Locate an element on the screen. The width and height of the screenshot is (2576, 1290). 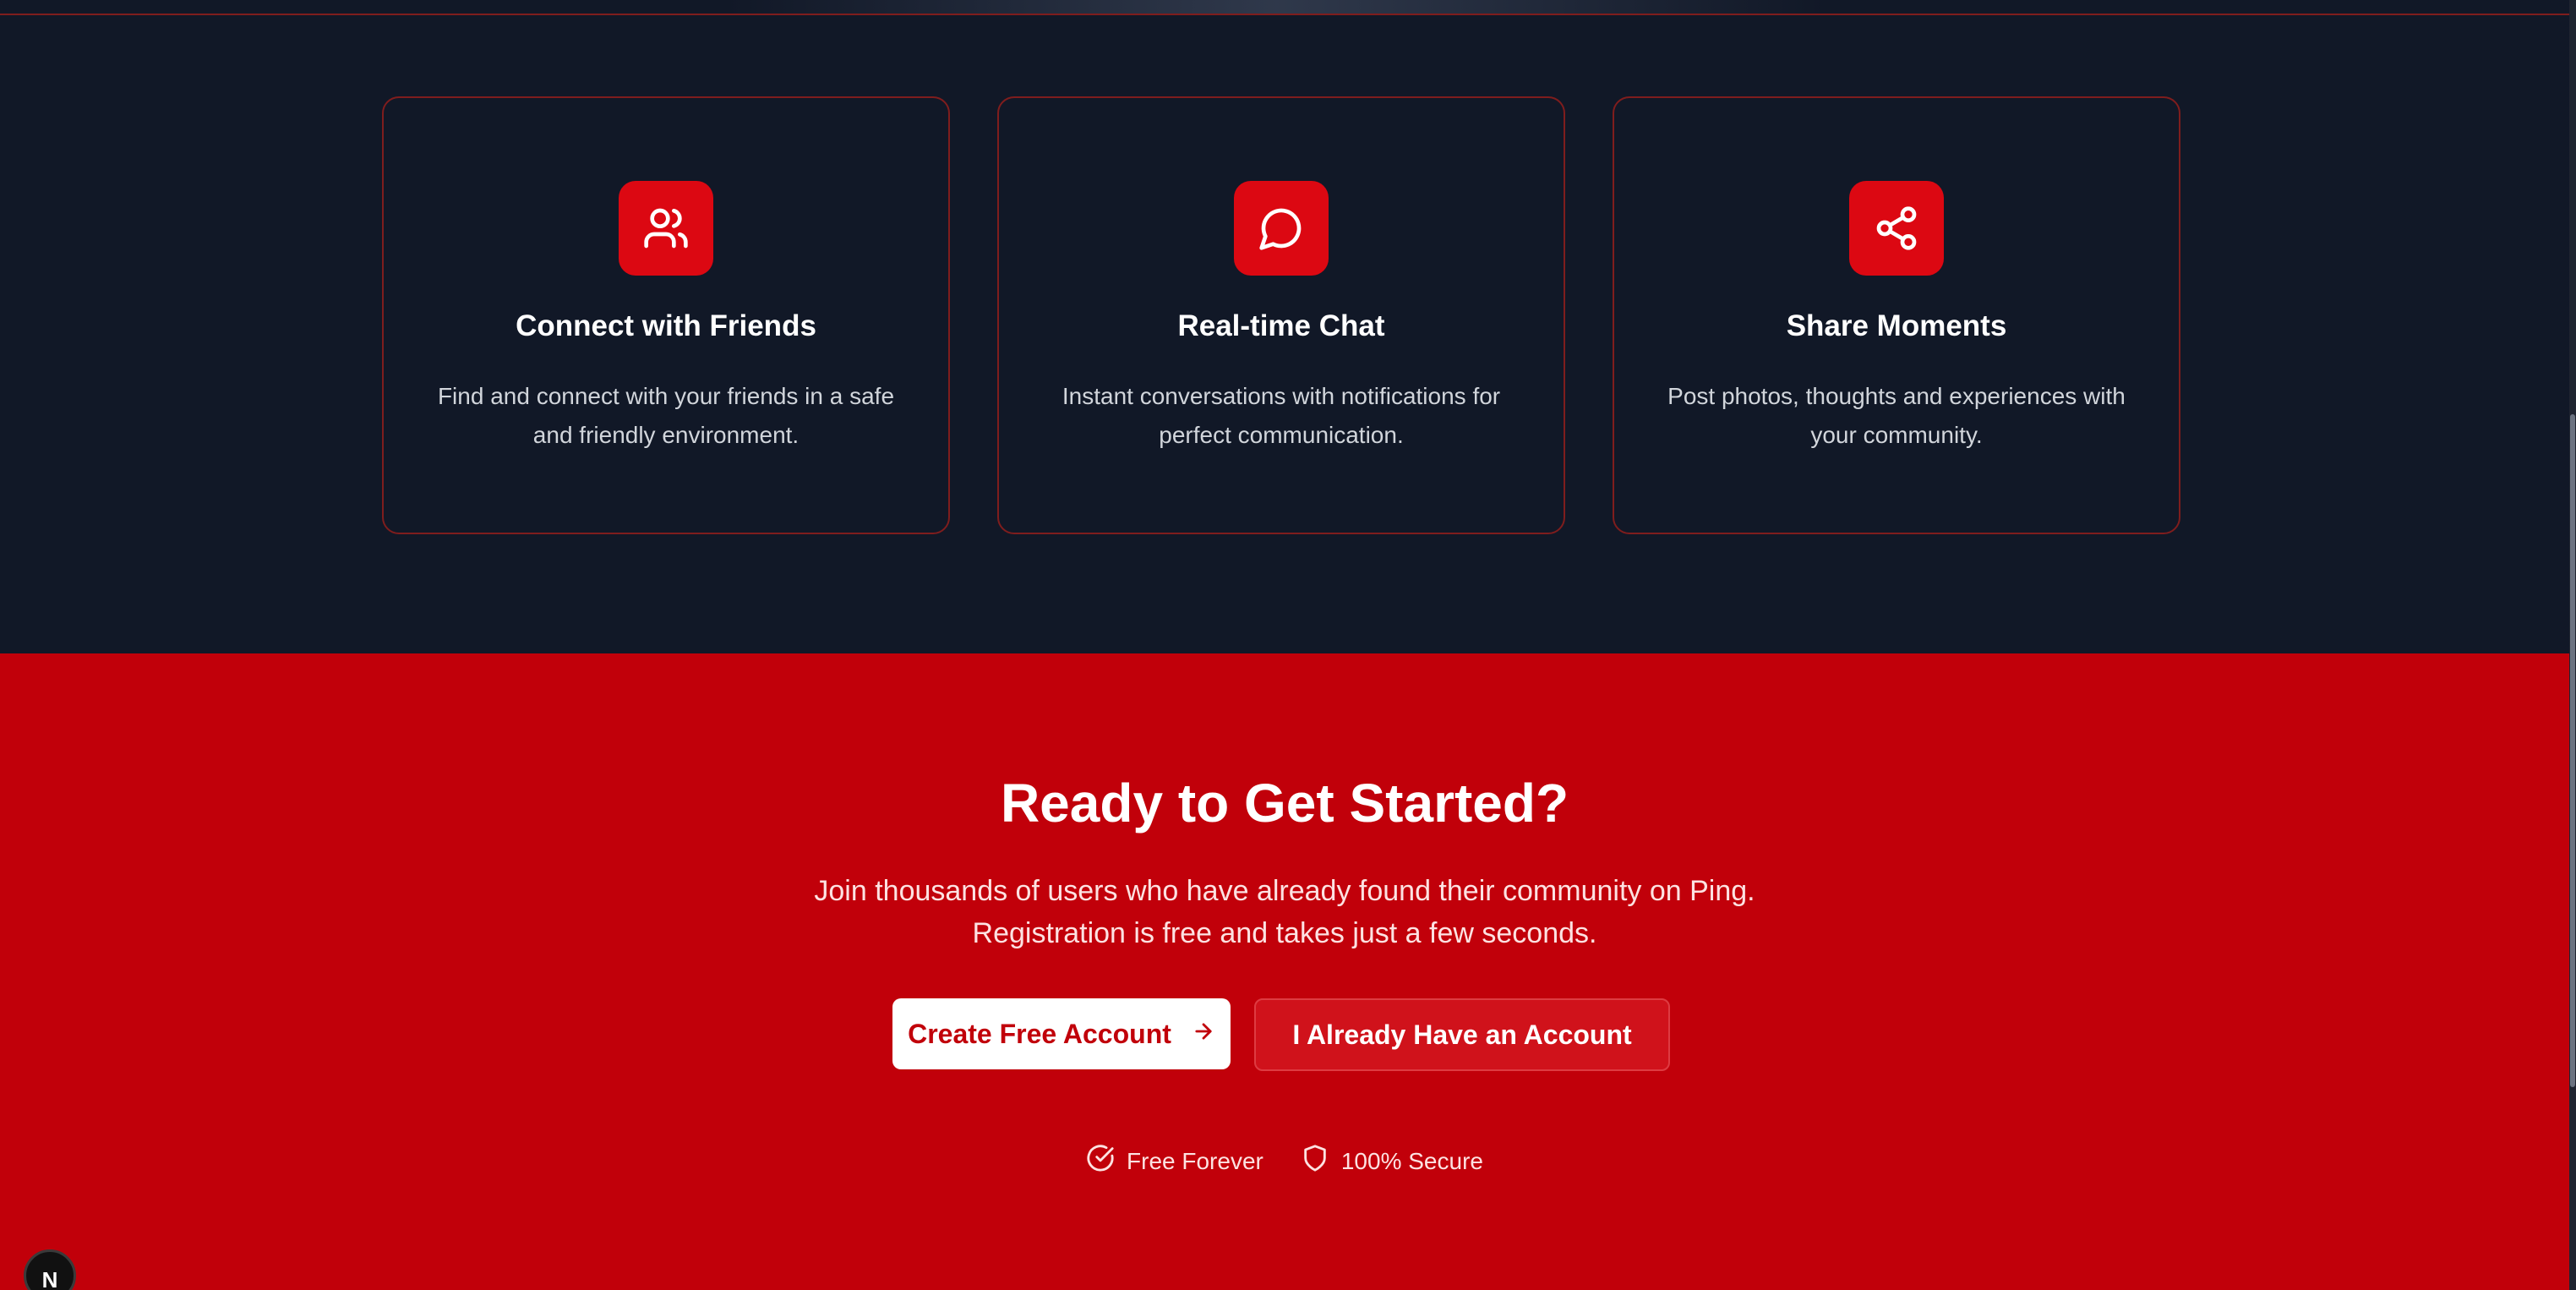
badge-free-forever: Free Forever is located at coordinates (1174, 1161).